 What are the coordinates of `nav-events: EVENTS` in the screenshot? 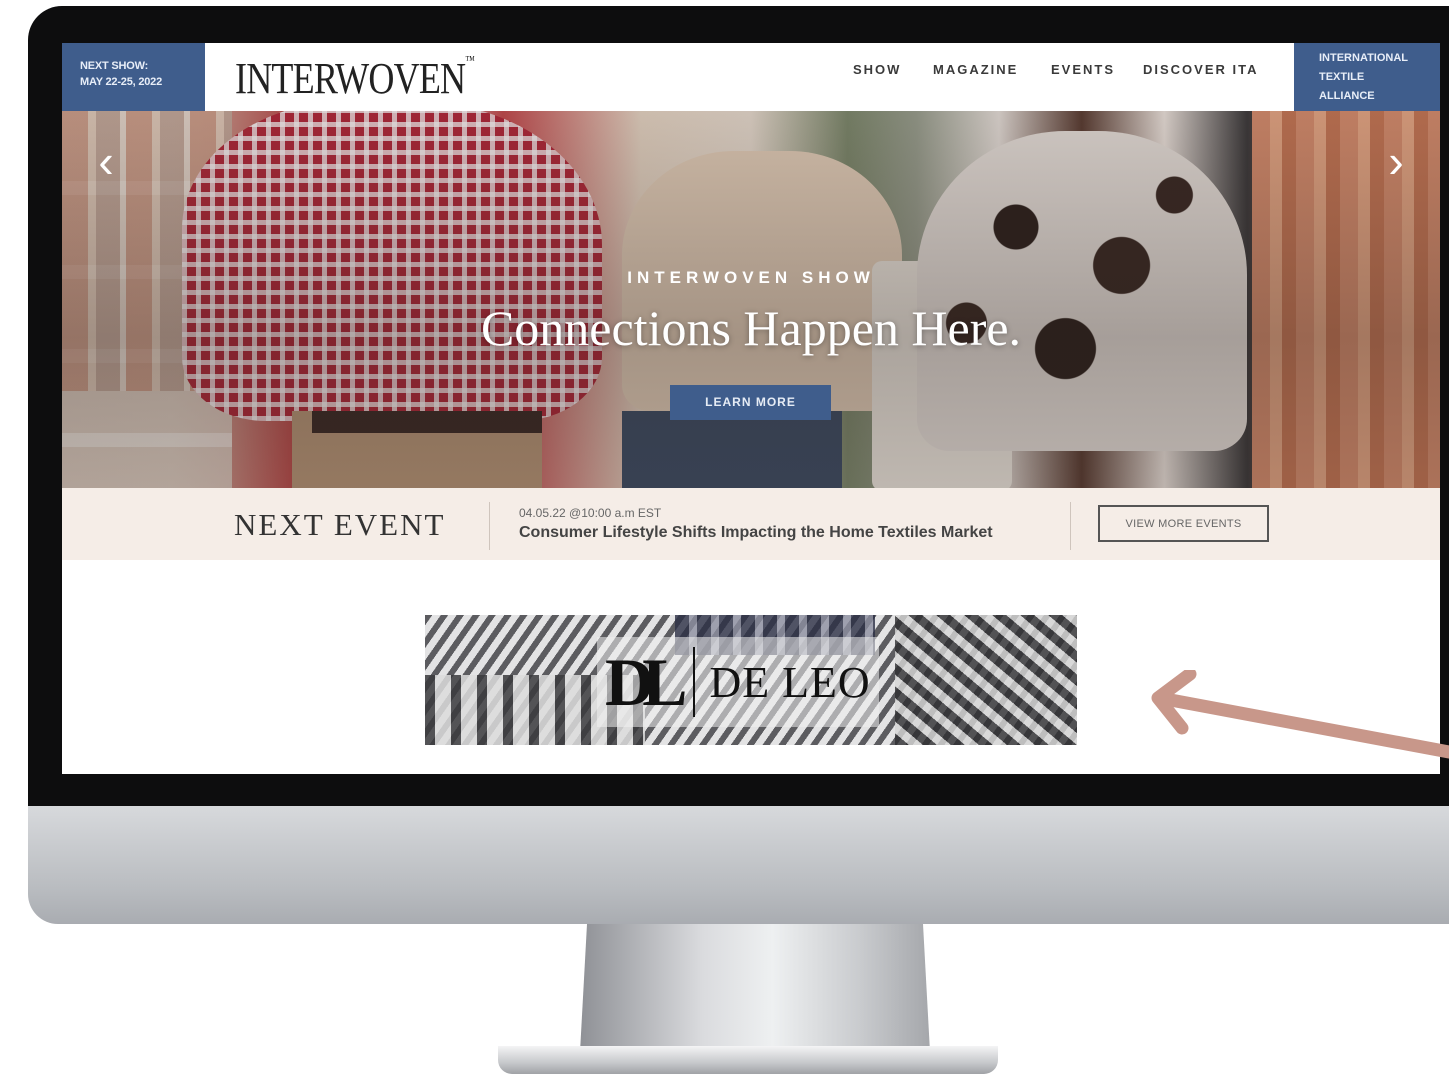 It's located at (1083, 69).